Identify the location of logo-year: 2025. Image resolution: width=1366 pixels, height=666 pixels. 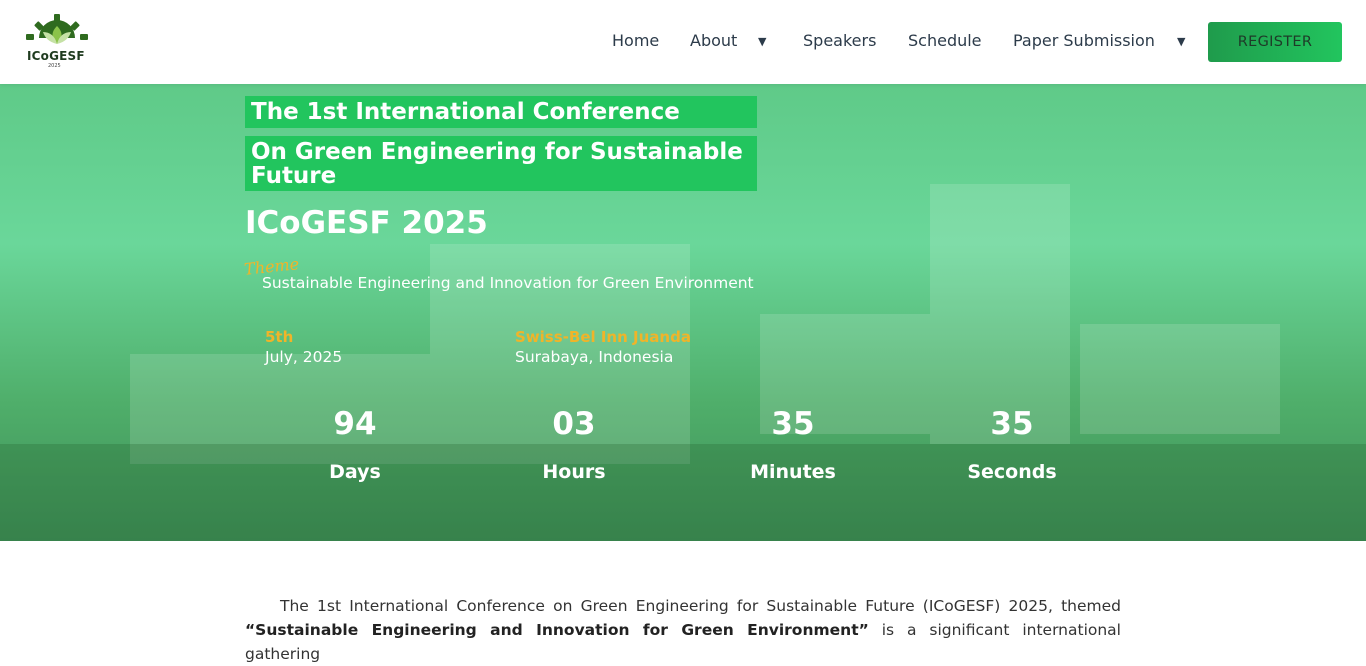
(54, 66).